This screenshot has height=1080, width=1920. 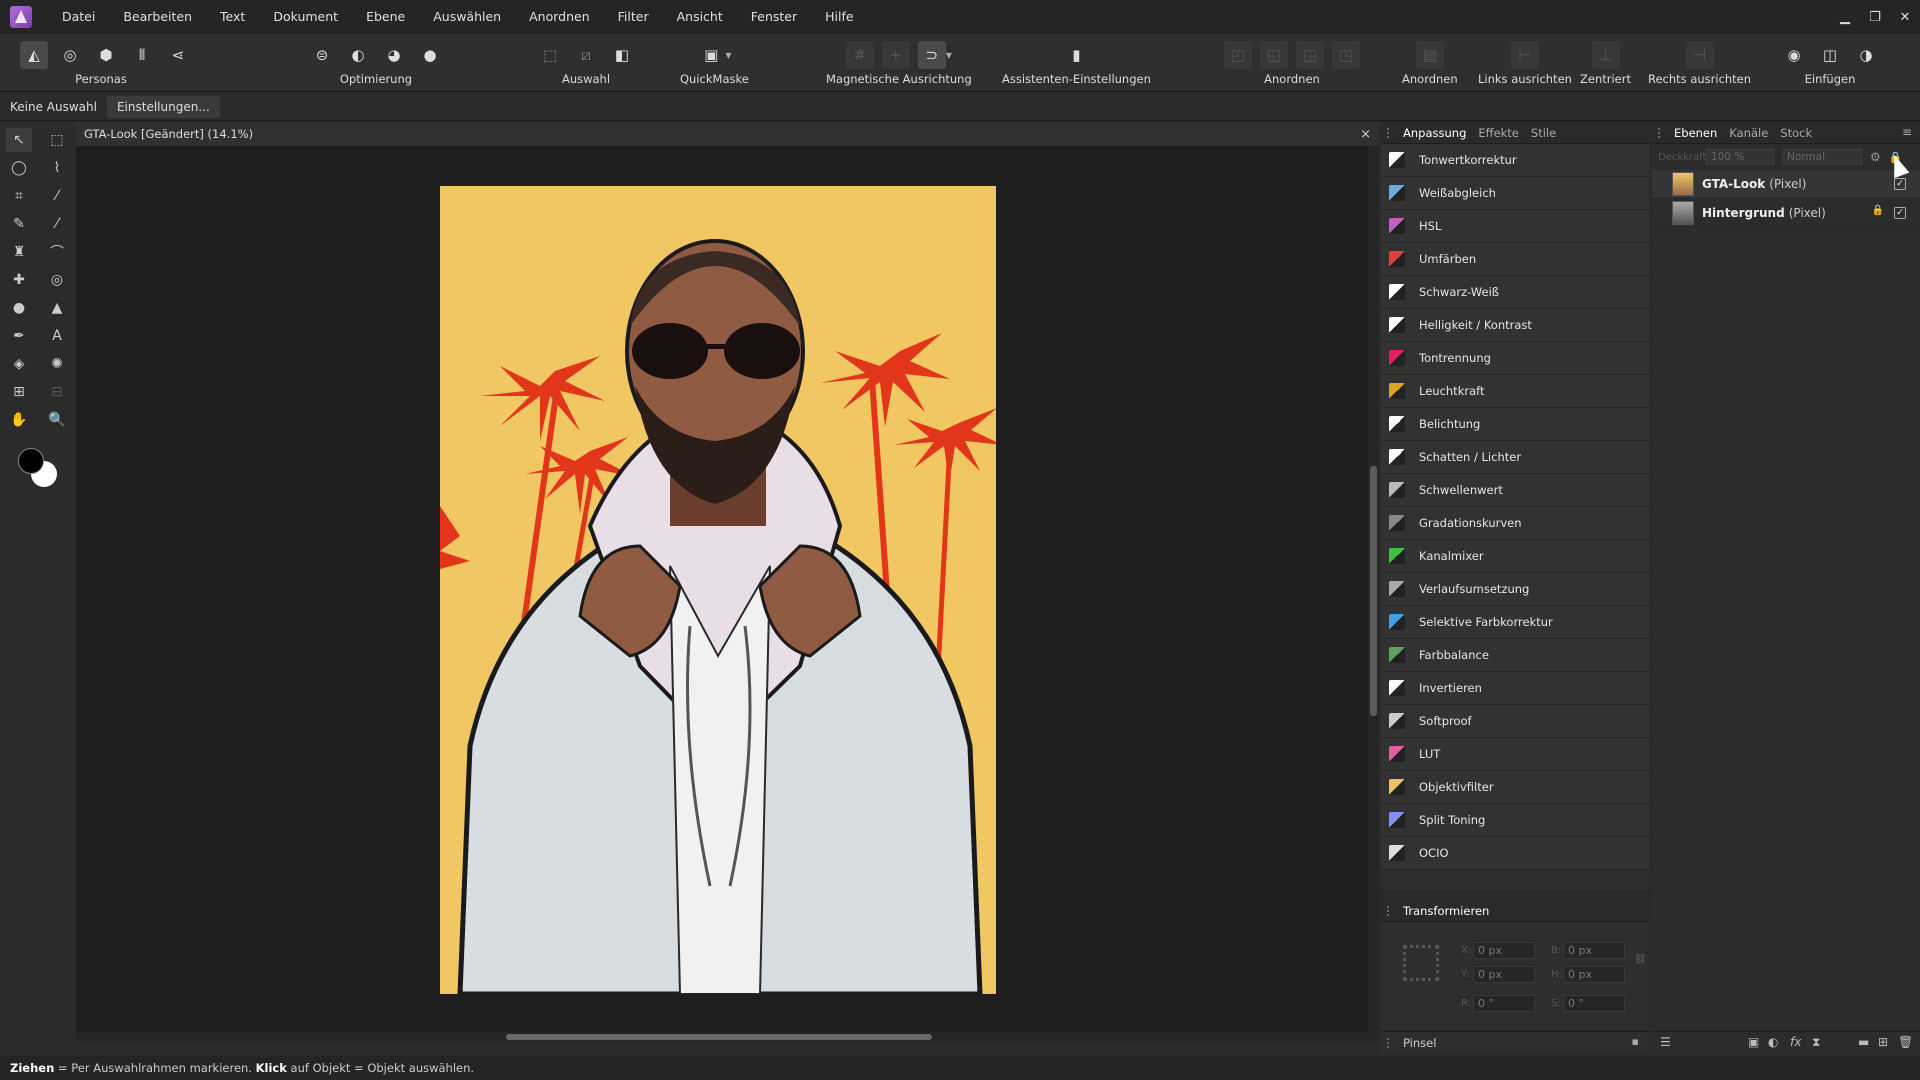 What do you see at coordinates (19, 224) in the screenshot?
I see `paint-brush-icon: ✎` at bounding box center [19, 224].